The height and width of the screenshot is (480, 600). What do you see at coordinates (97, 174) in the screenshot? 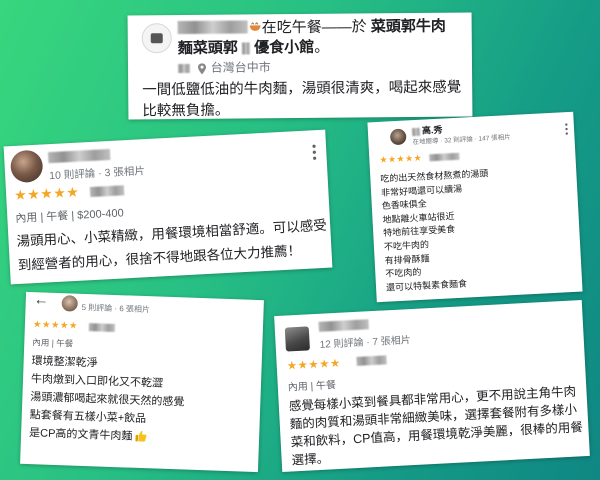
I see `review-stats: 10 則評論 · 3 張相片` at bounding box center [97, 174].